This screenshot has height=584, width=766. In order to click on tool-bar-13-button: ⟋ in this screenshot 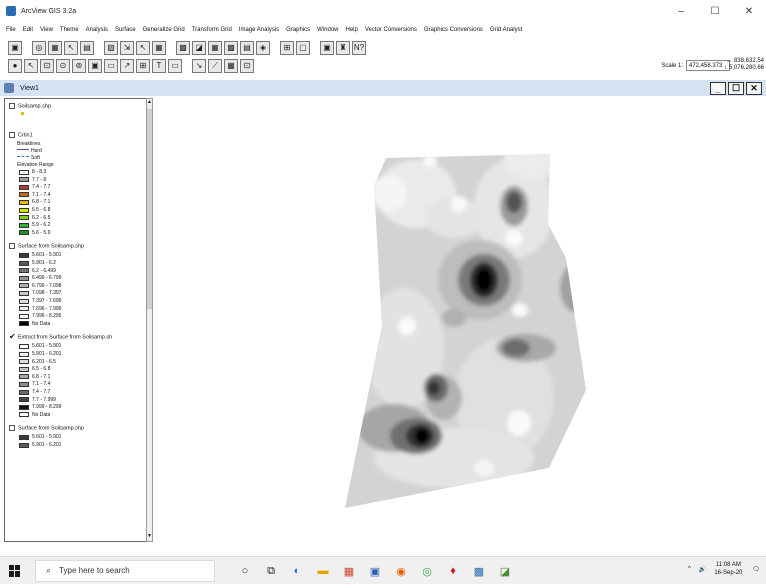, I will do `click(215, 65)`.